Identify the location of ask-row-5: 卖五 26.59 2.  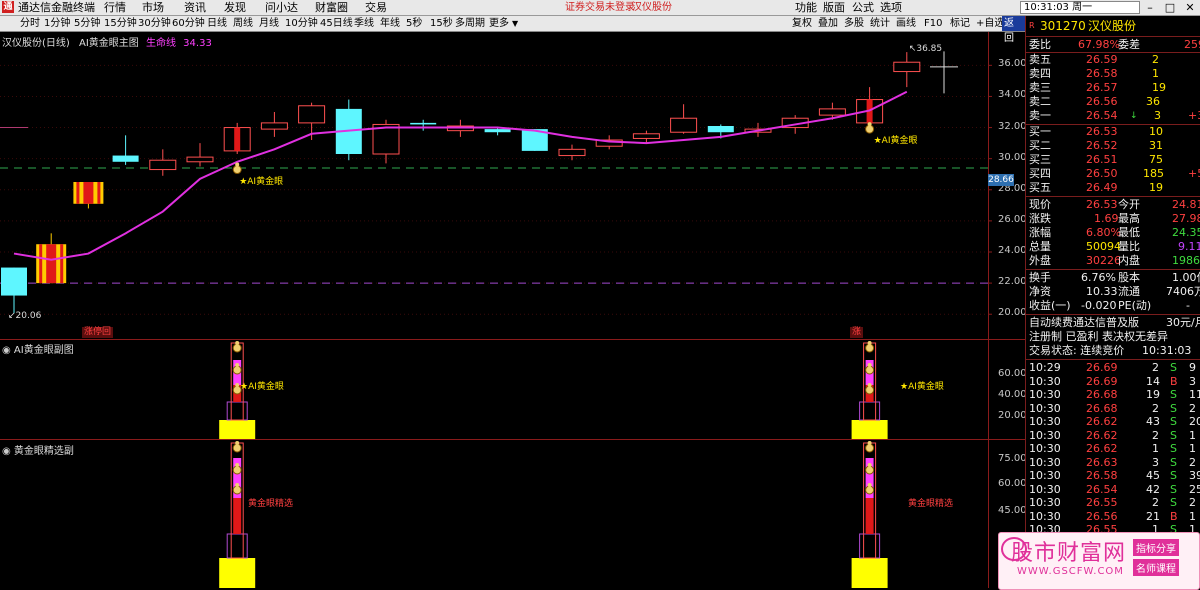
(1113, 60).